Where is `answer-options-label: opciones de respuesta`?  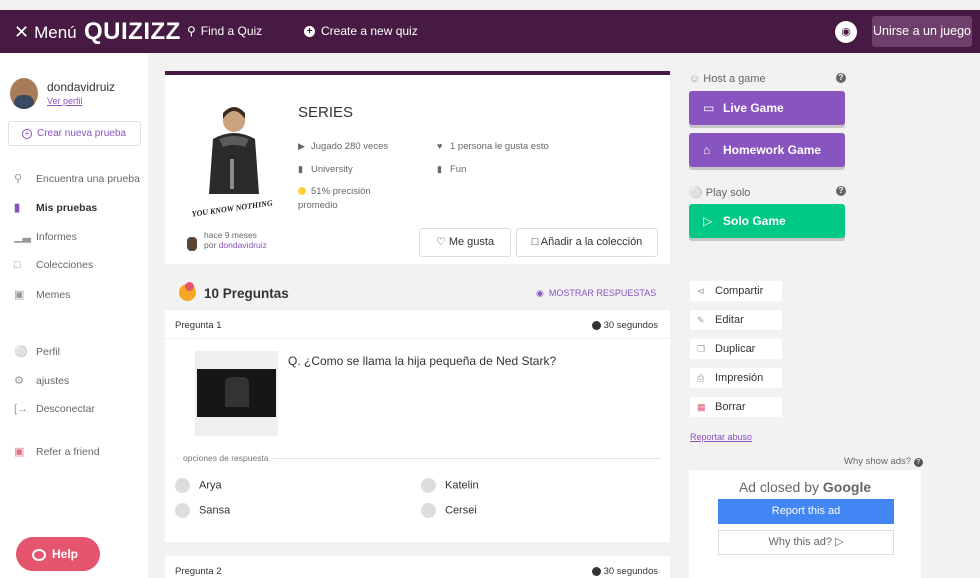
answer-options-label: opciones de respuesta is located at coordinates (226, 458).